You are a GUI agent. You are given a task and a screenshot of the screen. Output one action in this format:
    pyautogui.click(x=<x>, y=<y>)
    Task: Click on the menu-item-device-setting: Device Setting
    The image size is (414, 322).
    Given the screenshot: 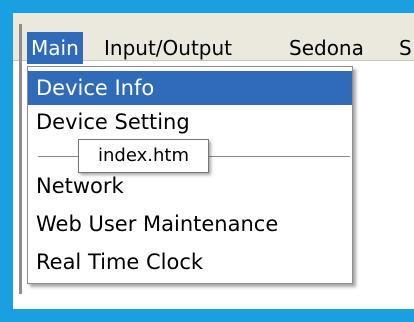 What is the action you would take?
    pyautogui.click(x=190, y=122)
    